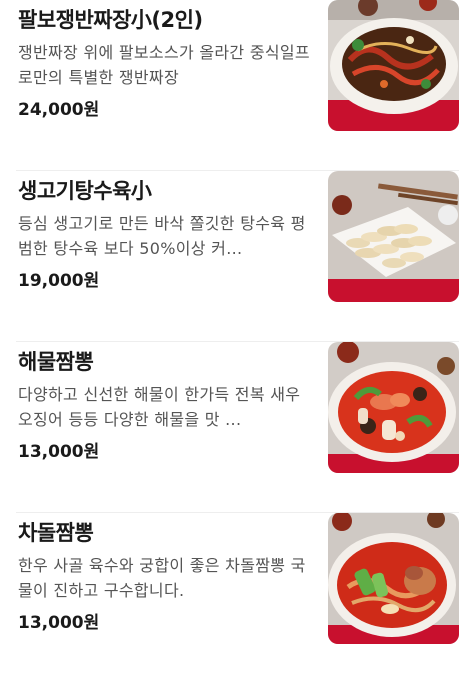  Describe the element at coordinates (59, 110) in the screenshot. I see `menu-item-price: 24,000원` at that location.